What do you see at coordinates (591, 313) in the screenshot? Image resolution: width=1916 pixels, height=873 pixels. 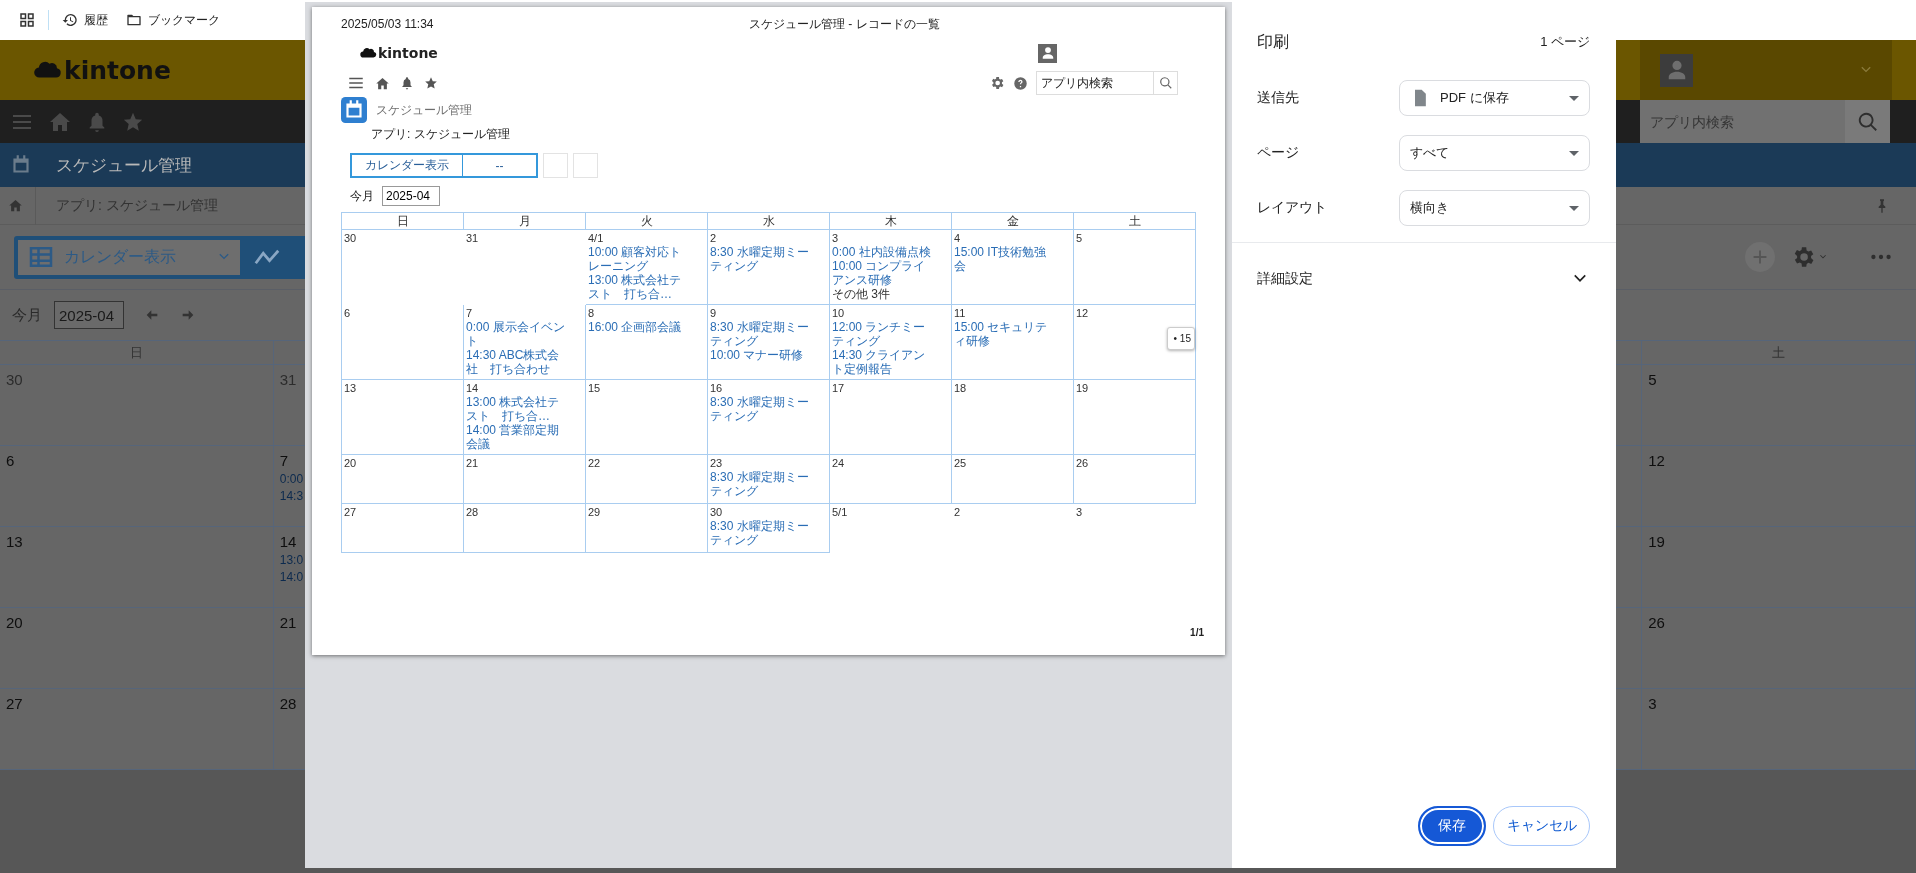 I see `day-number: 8` at bounding box center [591, 313].